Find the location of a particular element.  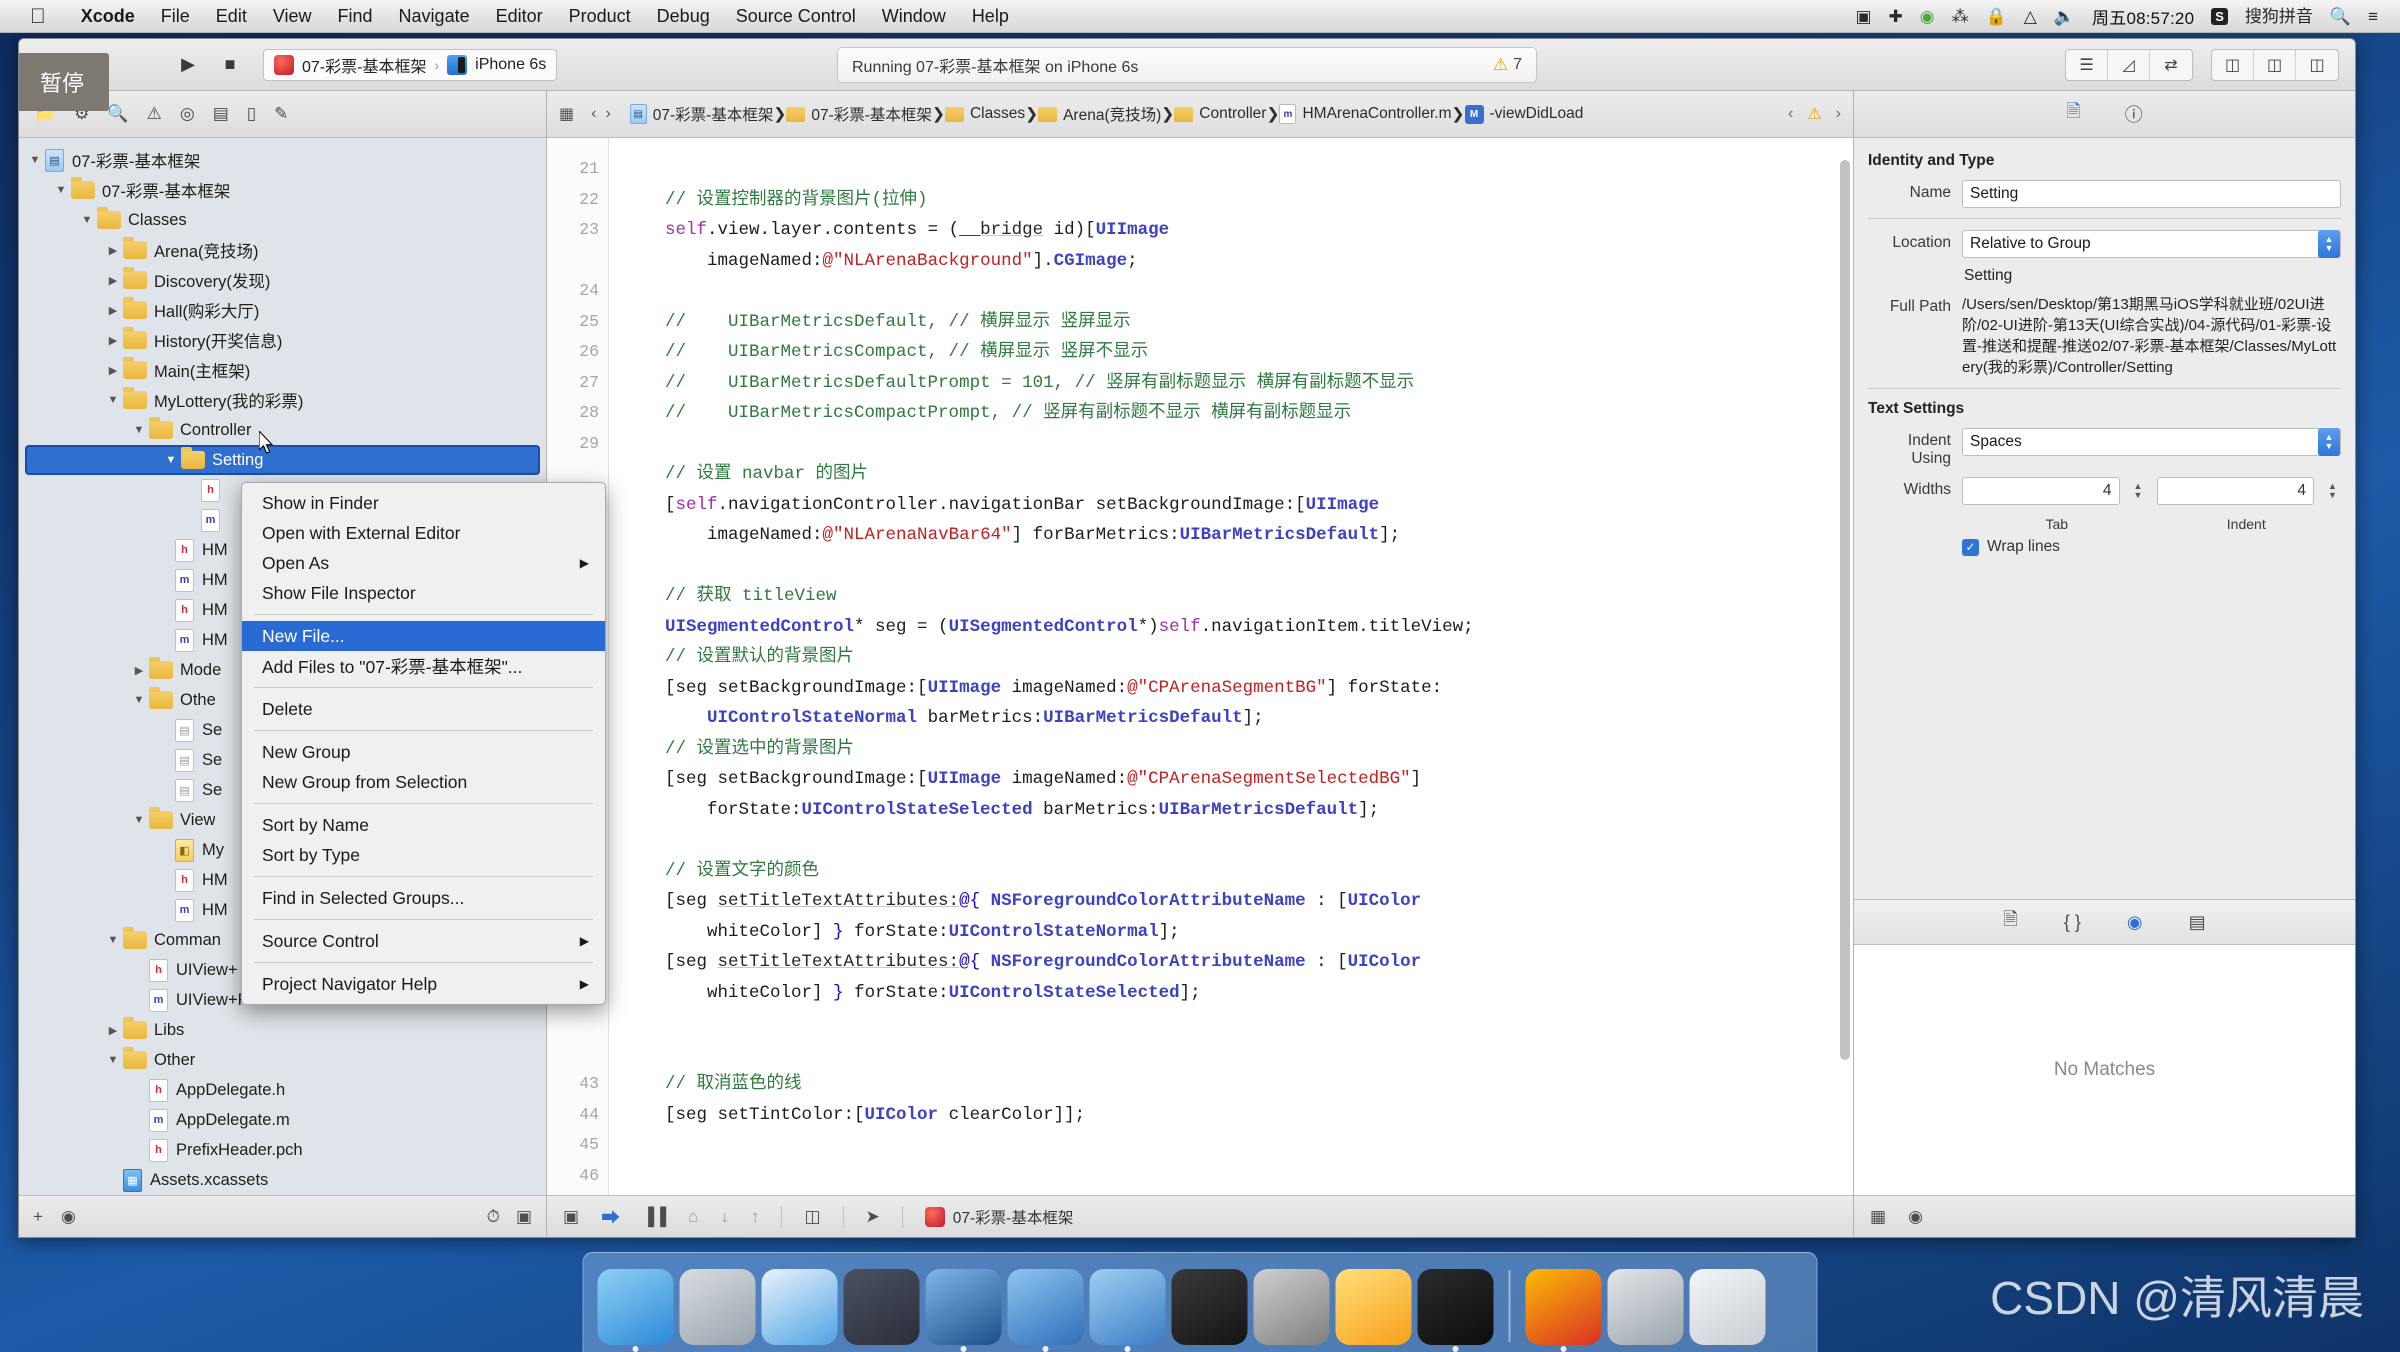

context-menu-item: Sort by Type is located at coordinates (423, 855).